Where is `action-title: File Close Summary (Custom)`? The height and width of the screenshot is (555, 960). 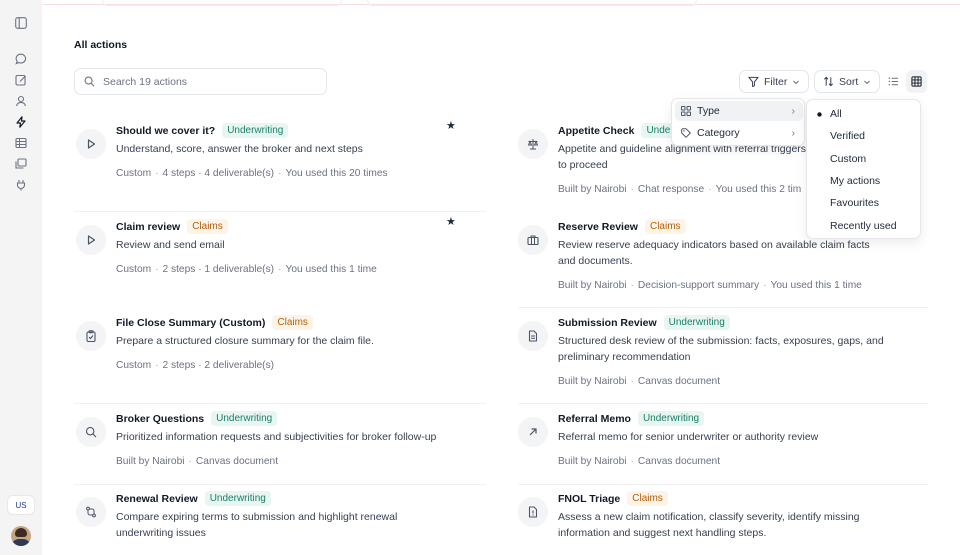
action-title: File Close Summary (Custom) is located at coordinates (191, 322).